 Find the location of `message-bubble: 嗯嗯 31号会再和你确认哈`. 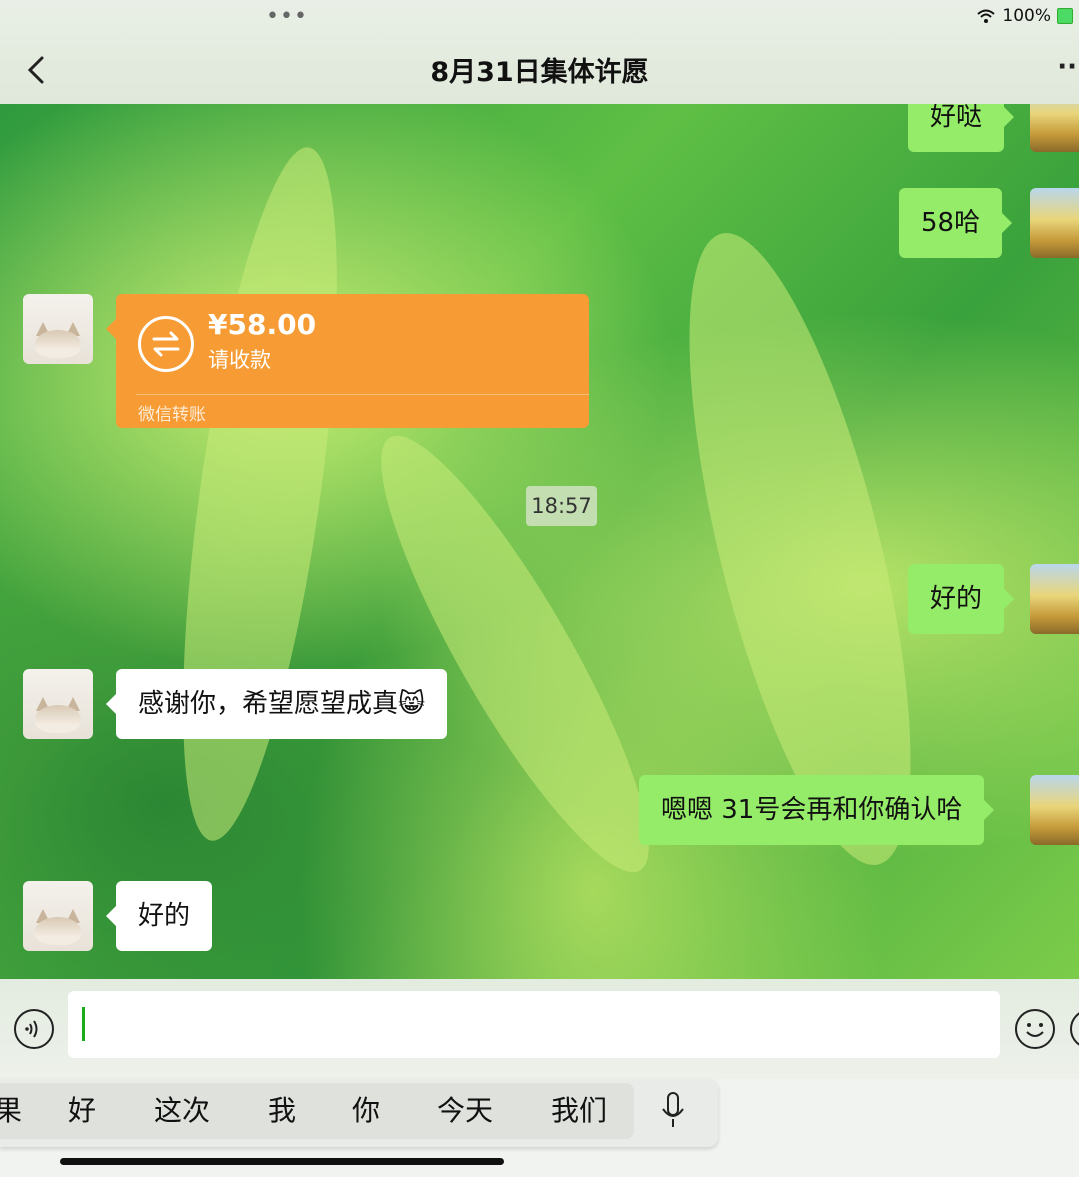

message-bubble: 嗯嗯 31号会再和你确认哈 is located at coordinates (817, 810).